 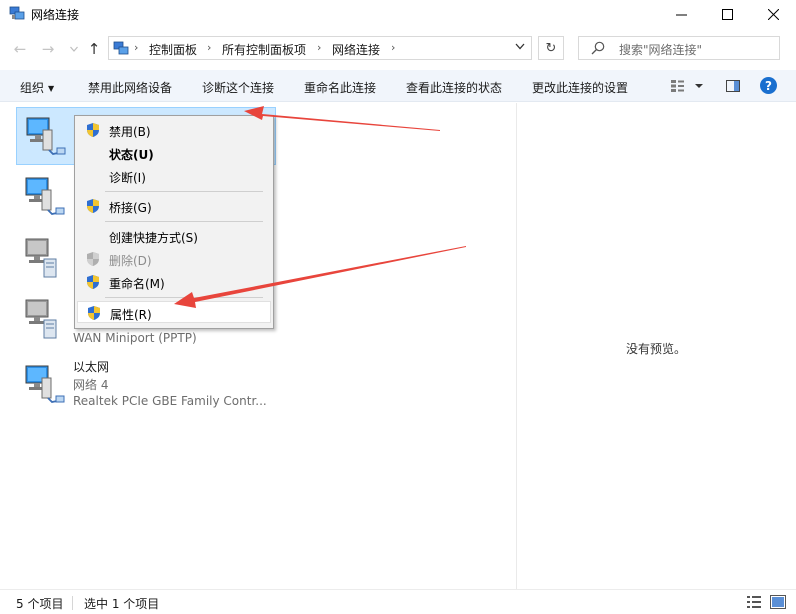 I want to click on menu-item-label: 诊断(I), so click(x=127, y=178).